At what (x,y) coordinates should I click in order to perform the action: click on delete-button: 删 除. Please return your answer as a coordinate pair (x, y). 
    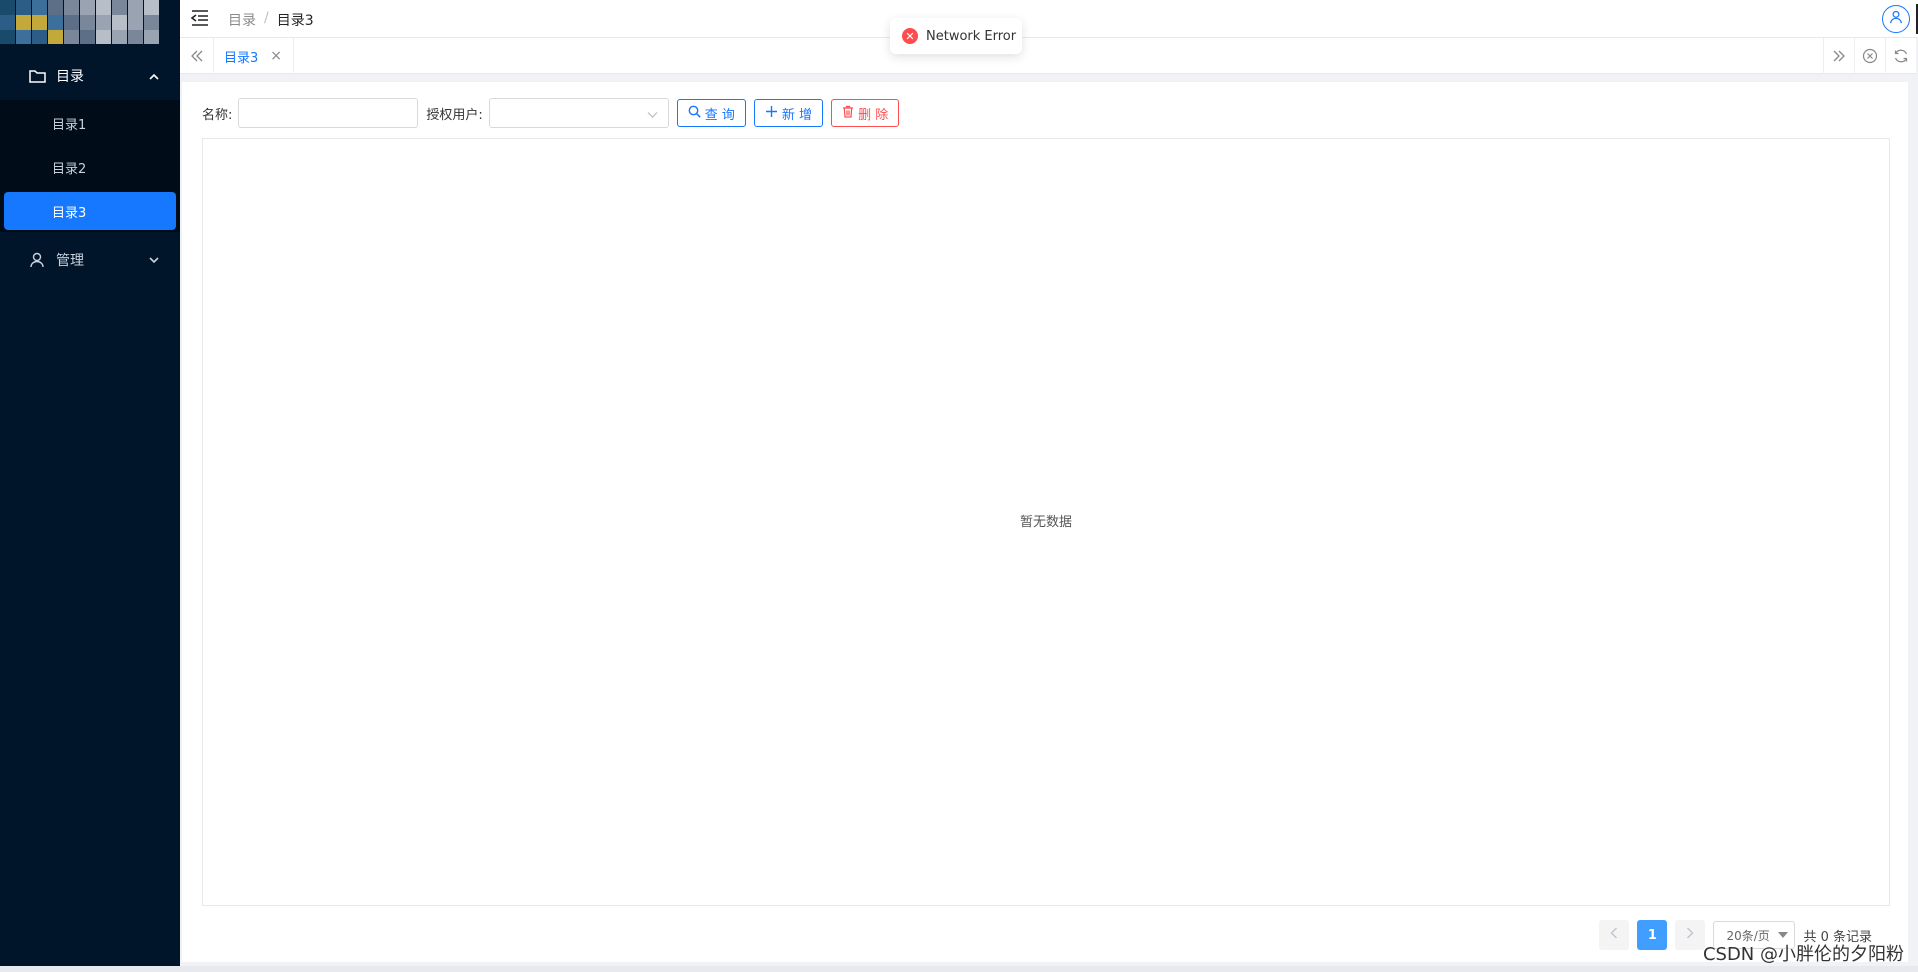
    Looking at the image, I should click on (865, 113).